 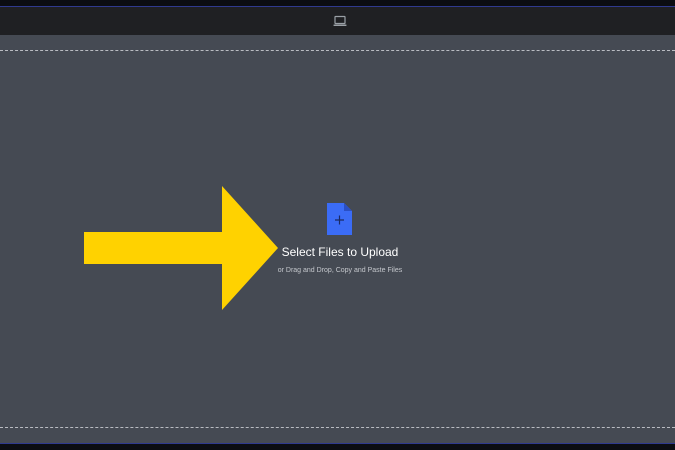 I want to click on drop-zone-top-border, so click(x=337, y=50).